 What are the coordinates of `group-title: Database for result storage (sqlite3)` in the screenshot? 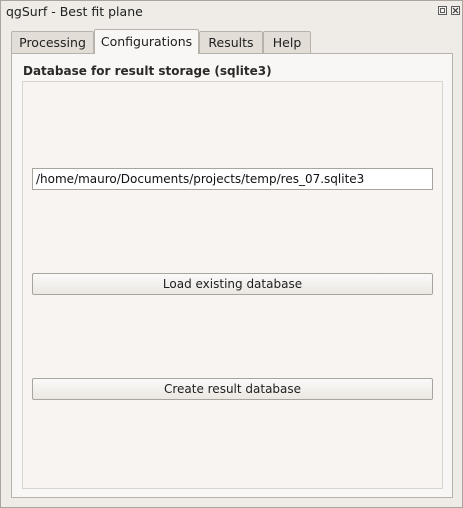 It's located at (147, 71).